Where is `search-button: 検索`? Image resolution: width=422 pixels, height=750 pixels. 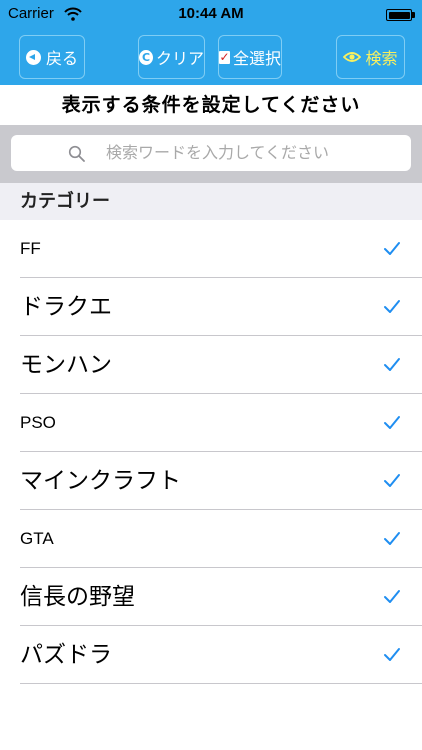
search-button: 検索 is located at coordinates (370, 57).